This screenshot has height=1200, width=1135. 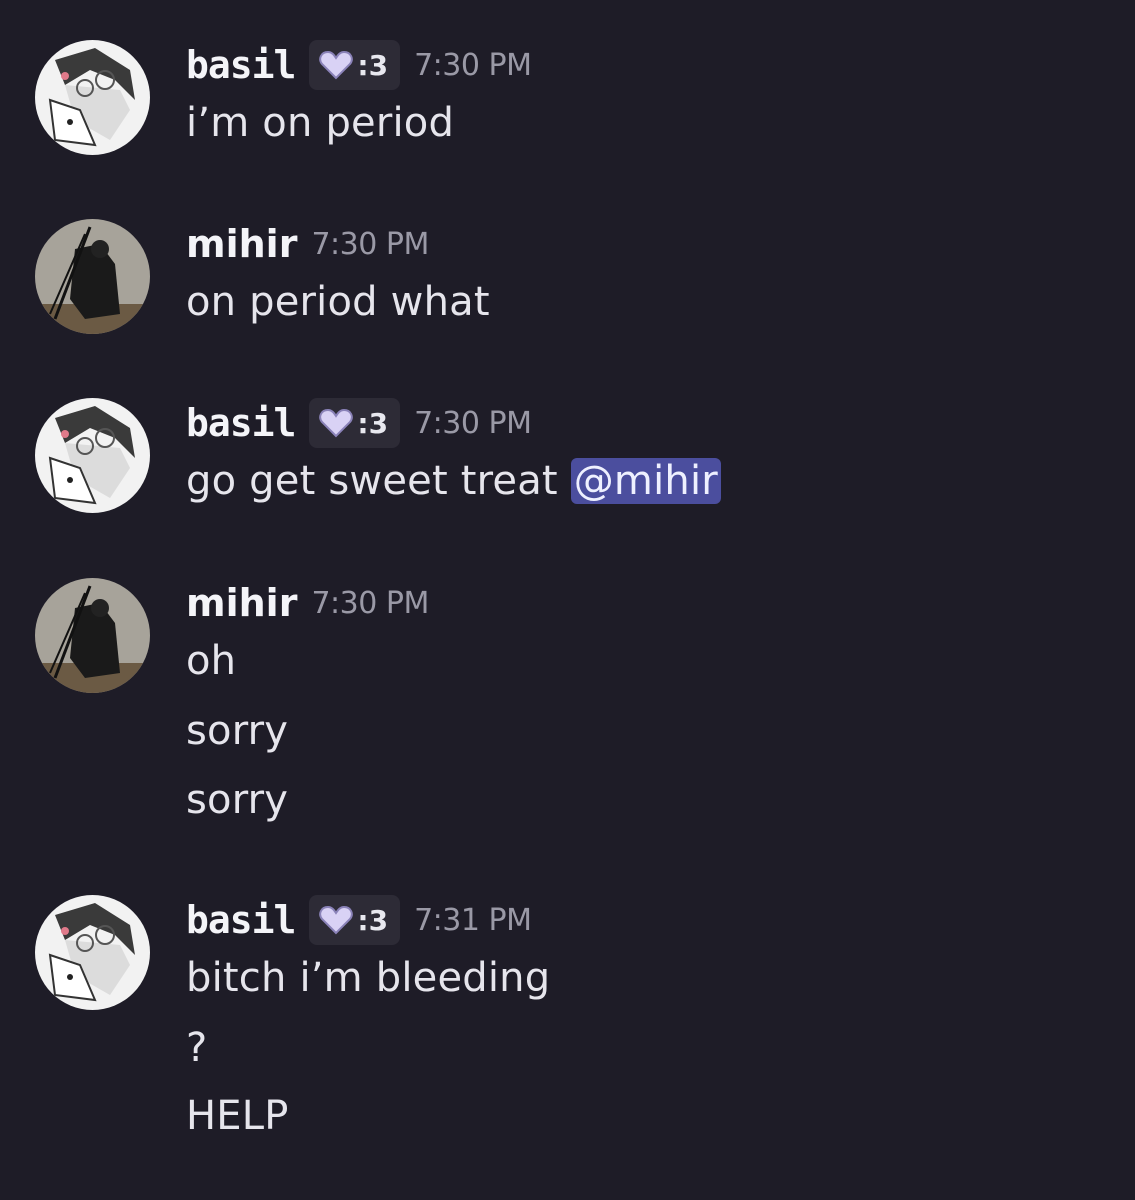 I want to click on message-text: ?, so click(x=197, y=1048).